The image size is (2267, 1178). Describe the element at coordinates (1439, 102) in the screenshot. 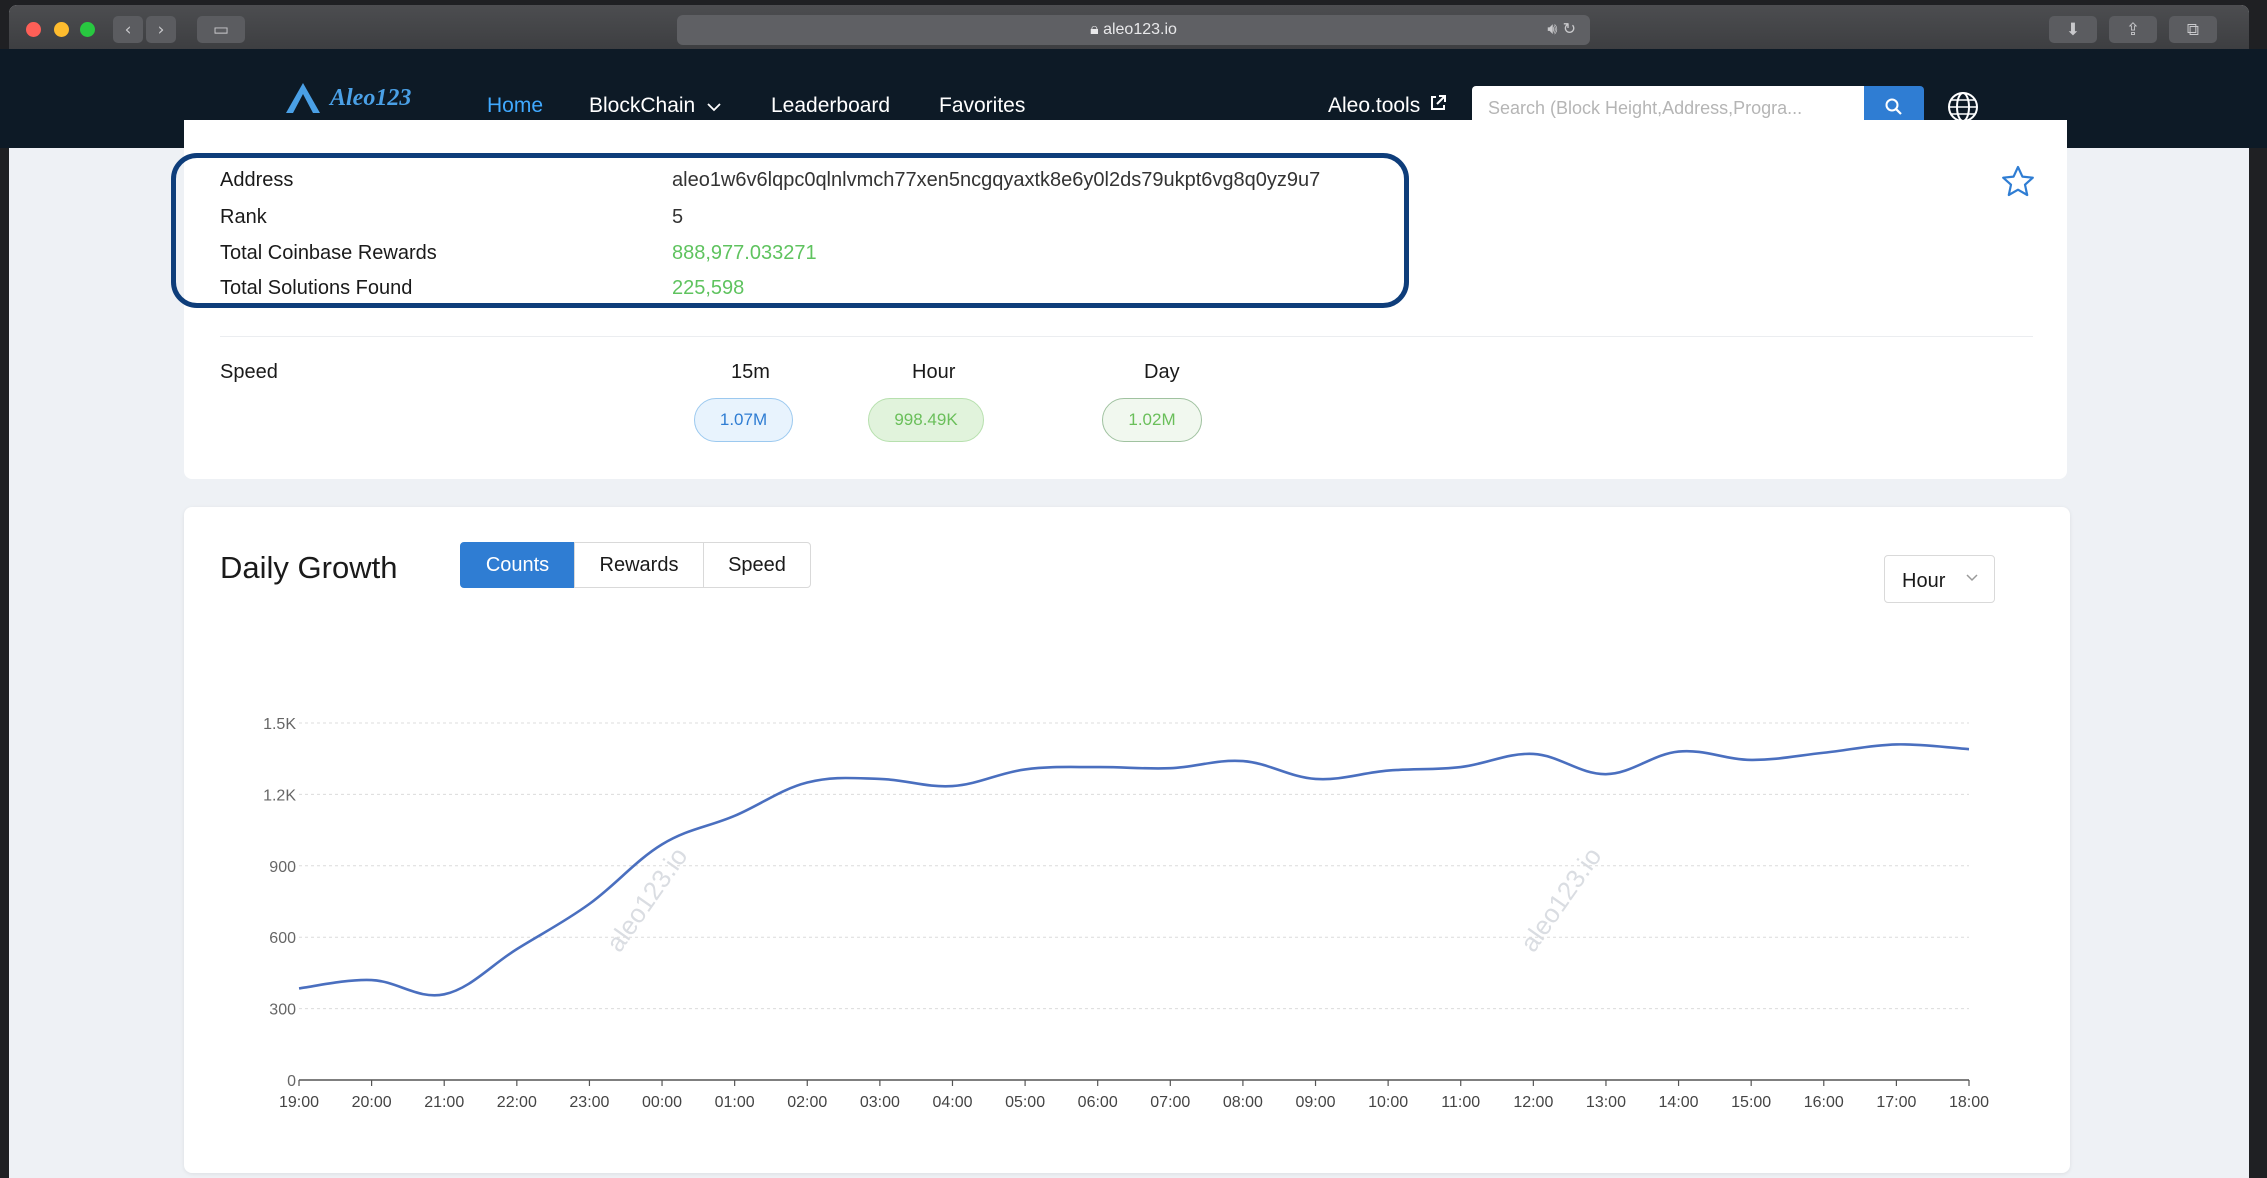

I see `external-link-icon` at that location.